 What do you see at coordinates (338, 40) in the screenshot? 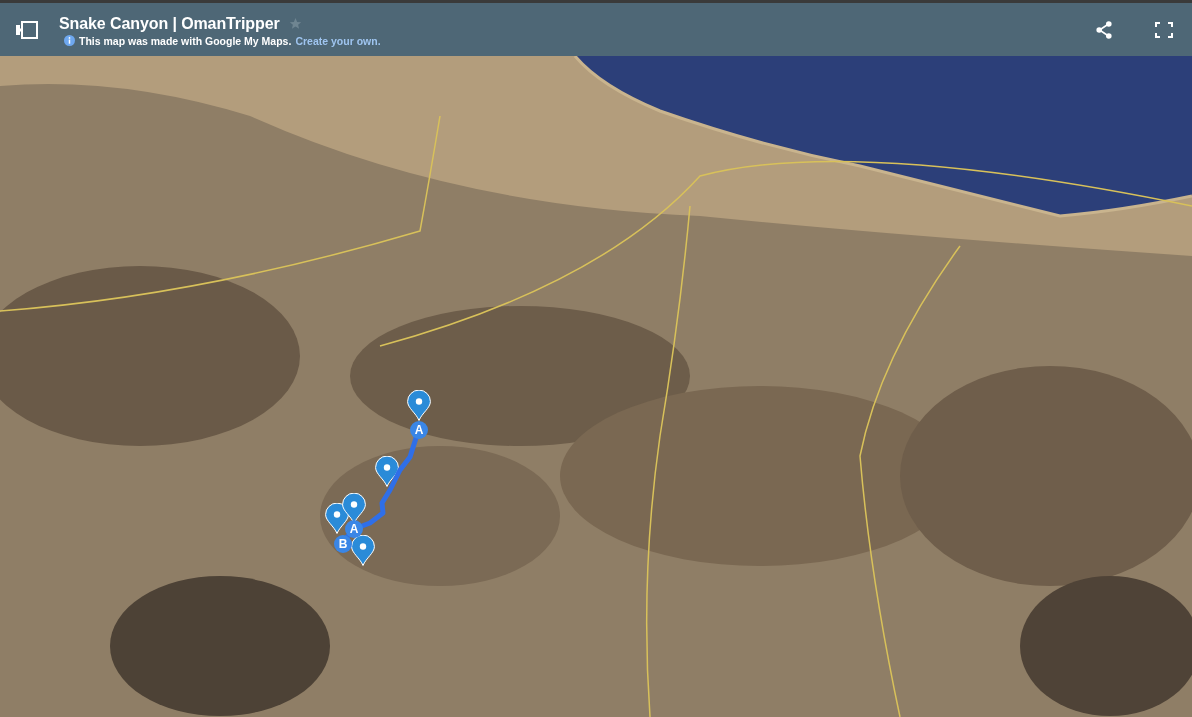
I see `create-map-link: Create your own.` at bounding box center [338, 40].